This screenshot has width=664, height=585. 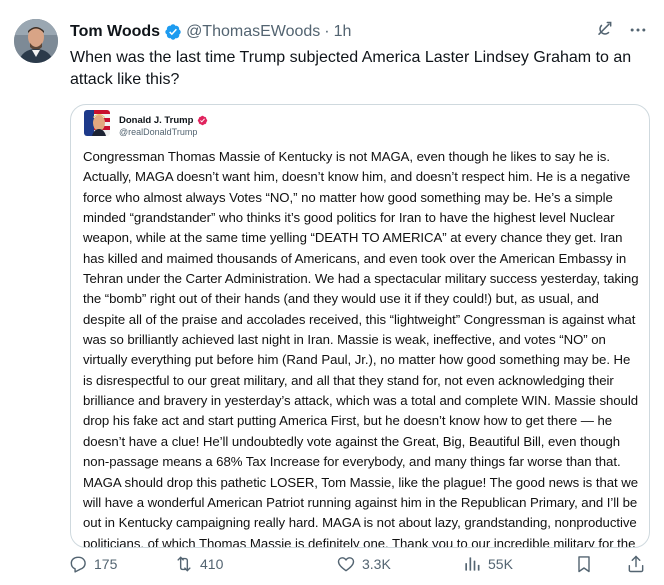 I want to click on bookmark-icon, so click(x=584, y=564).